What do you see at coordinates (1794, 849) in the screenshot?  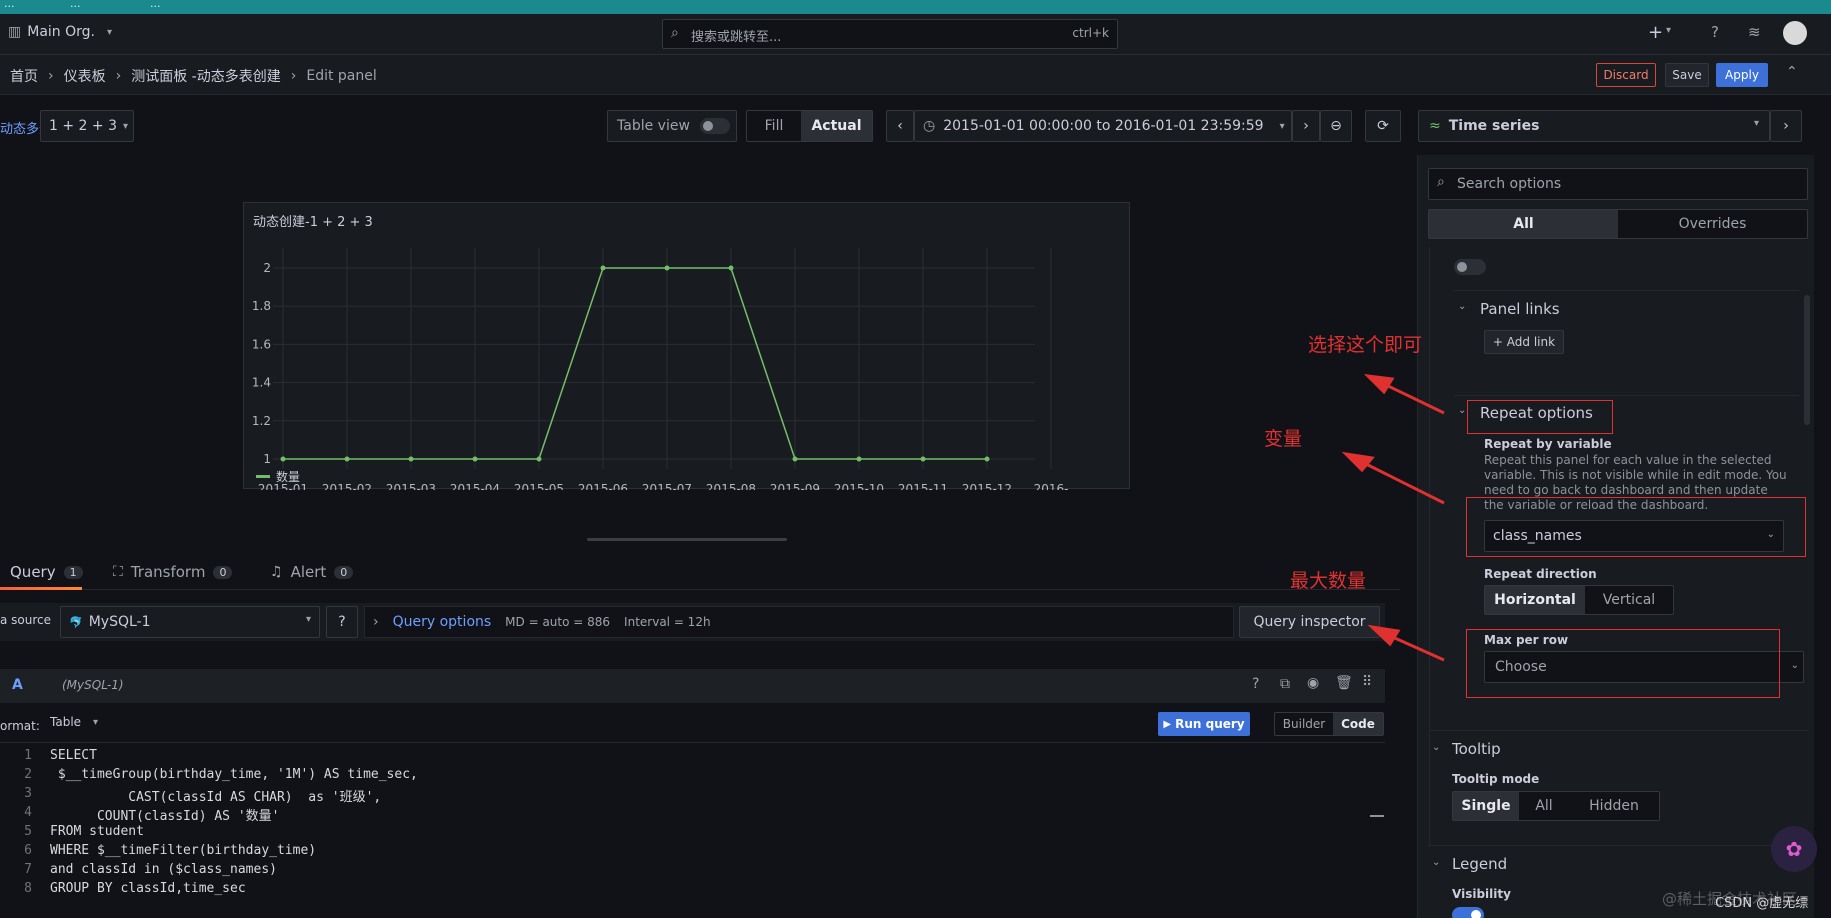 I see `assistant-icon: ✿` at bounding box center [1794, 849].